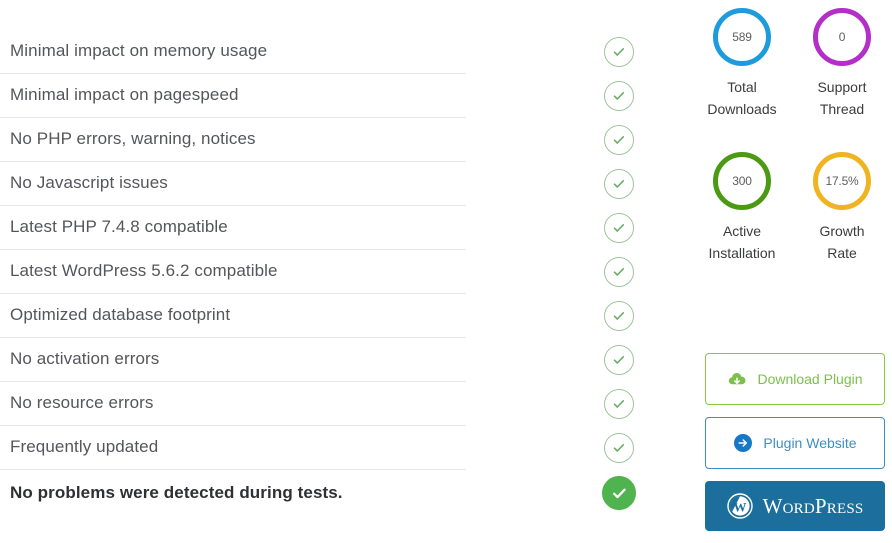 The image size is (892, 543). Describe the element at coordinates (742, 242) in the screenshot. I see `stat-label: Active Installation` at that location.